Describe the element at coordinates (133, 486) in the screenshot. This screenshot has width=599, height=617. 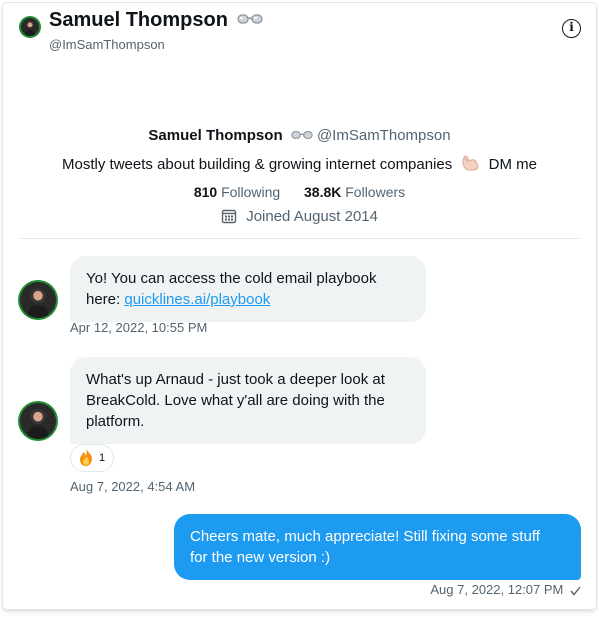
I see `message-timestamp: Aug 7, 2022, 4:54 AM` at that location.